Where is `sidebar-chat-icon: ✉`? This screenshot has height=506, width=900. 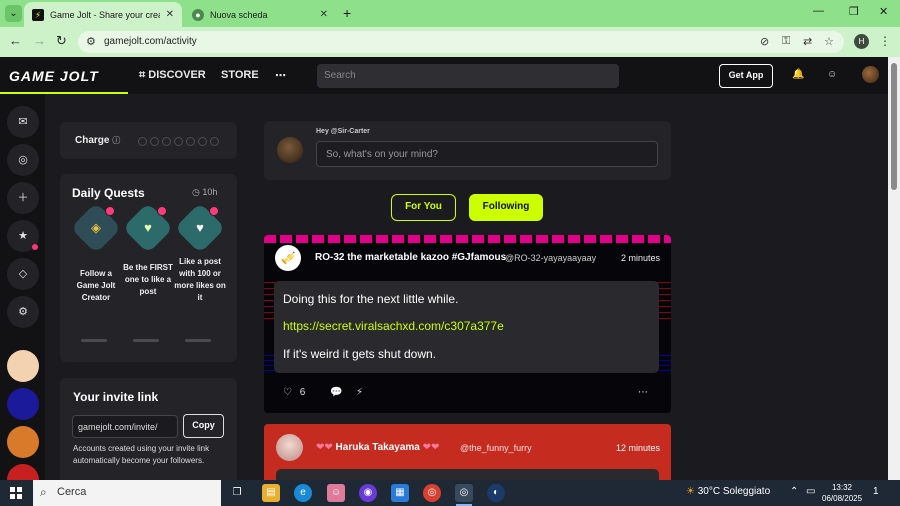 sidebar-chat-icon: ✉ is located at coordinates (23, 122).